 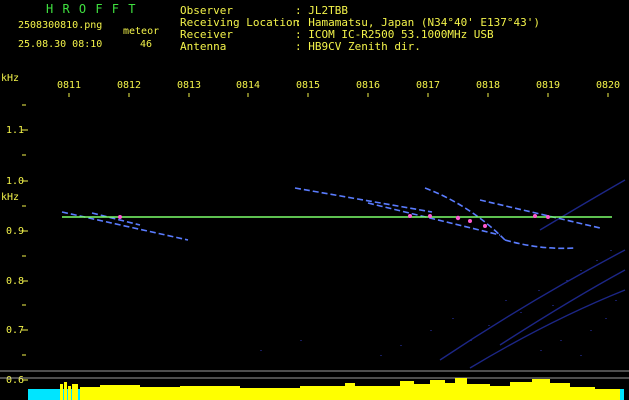 I want to click on freq-tick-marks, so click(x=25, y=242).